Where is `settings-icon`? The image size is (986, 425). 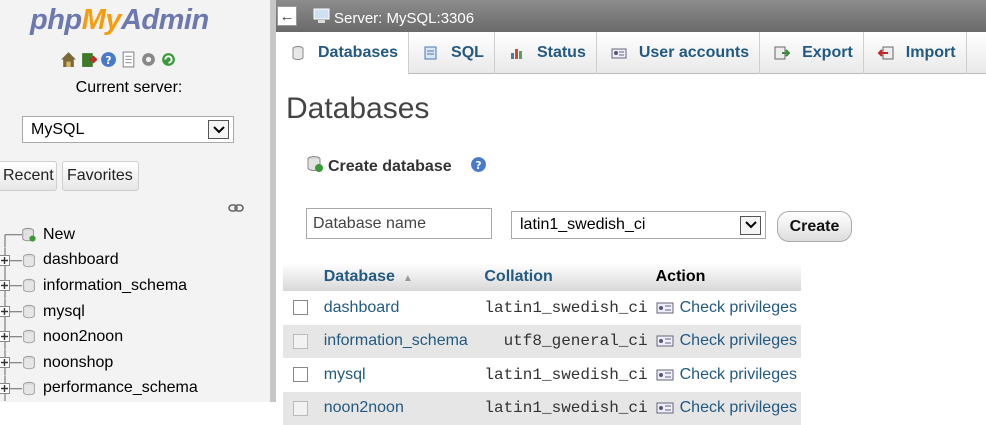
settings-icon is located at coordinates (148, 59).